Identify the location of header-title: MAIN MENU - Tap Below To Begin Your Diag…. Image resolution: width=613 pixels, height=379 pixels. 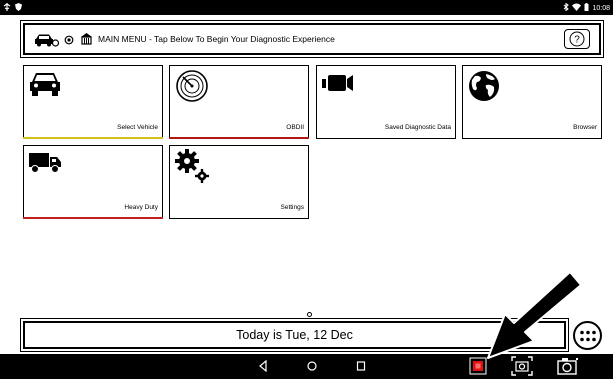
(216, 39).